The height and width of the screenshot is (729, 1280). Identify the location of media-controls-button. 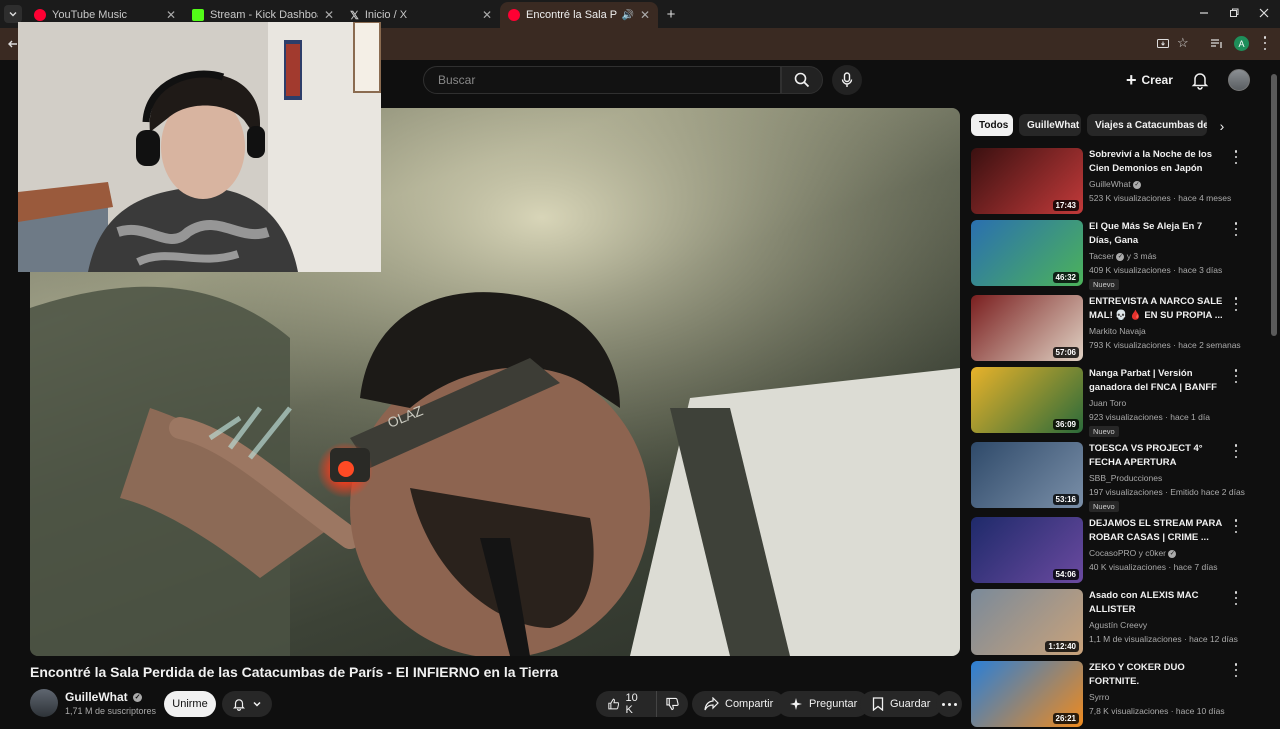
(1217, 44).